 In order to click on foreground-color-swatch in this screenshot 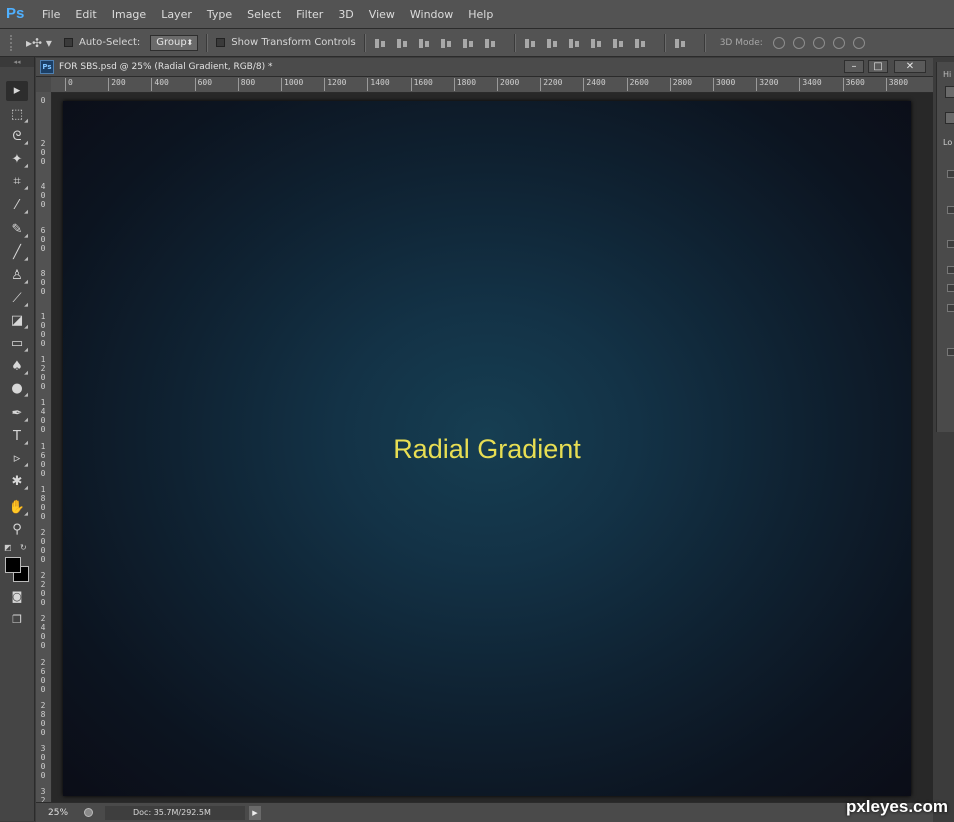, I will do `click(13, 565)`.